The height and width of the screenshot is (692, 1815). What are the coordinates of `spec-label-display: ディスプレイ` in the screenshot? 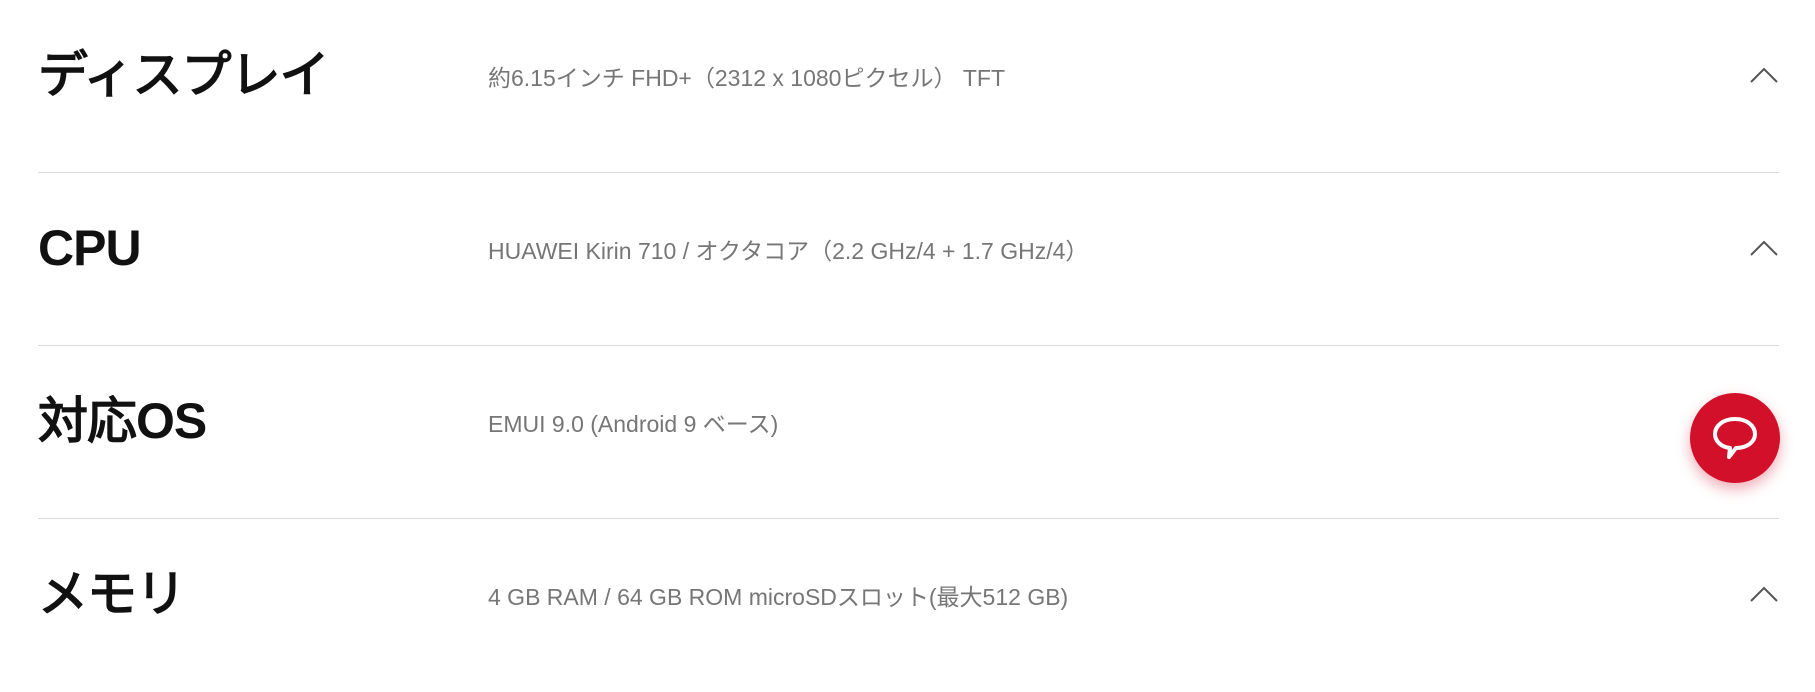 It's located at (183, 75).